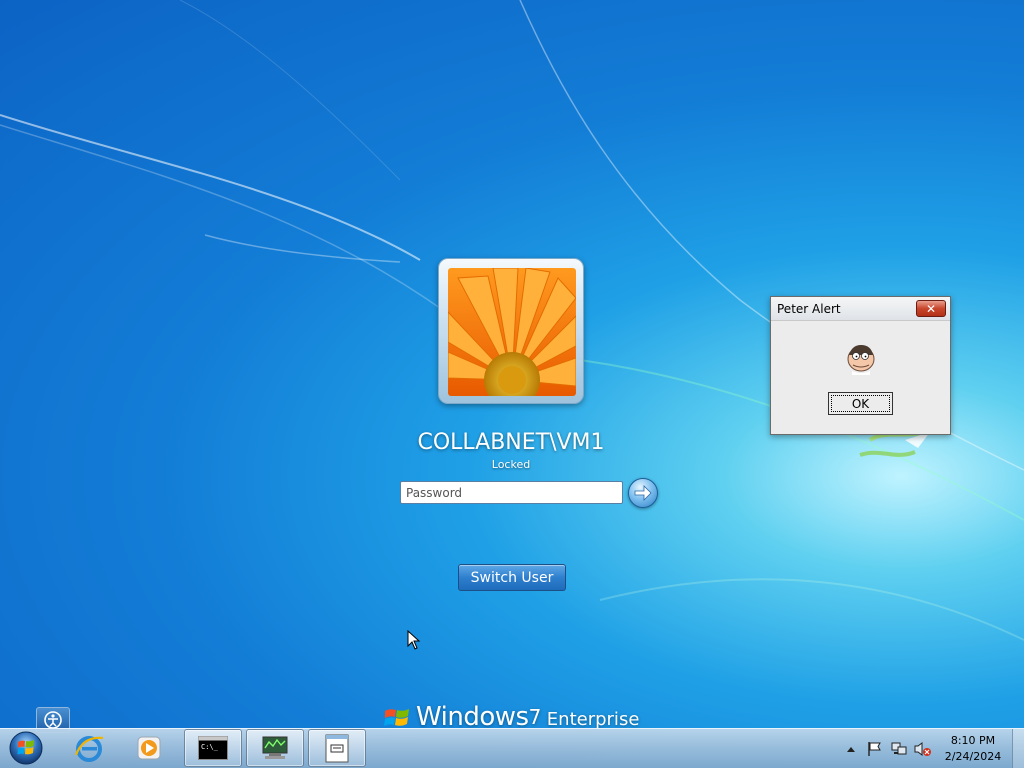 The height and width of the screenshot is (768, 1024). Describe the element at coordinates (973, 756) in the screenshot. I see `clock-date: 2/24/2024` at that location.